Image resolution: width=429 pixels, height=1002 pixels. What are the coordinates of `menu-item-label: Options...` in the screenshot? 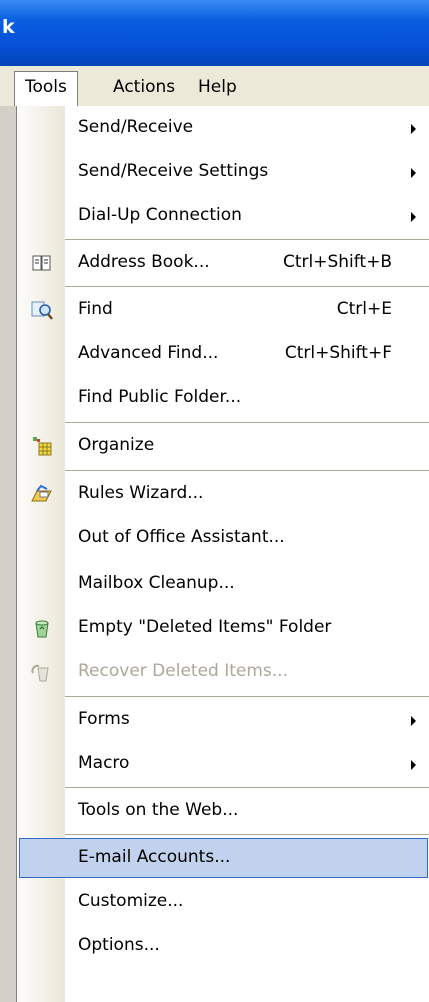 It's located at (119, 945).